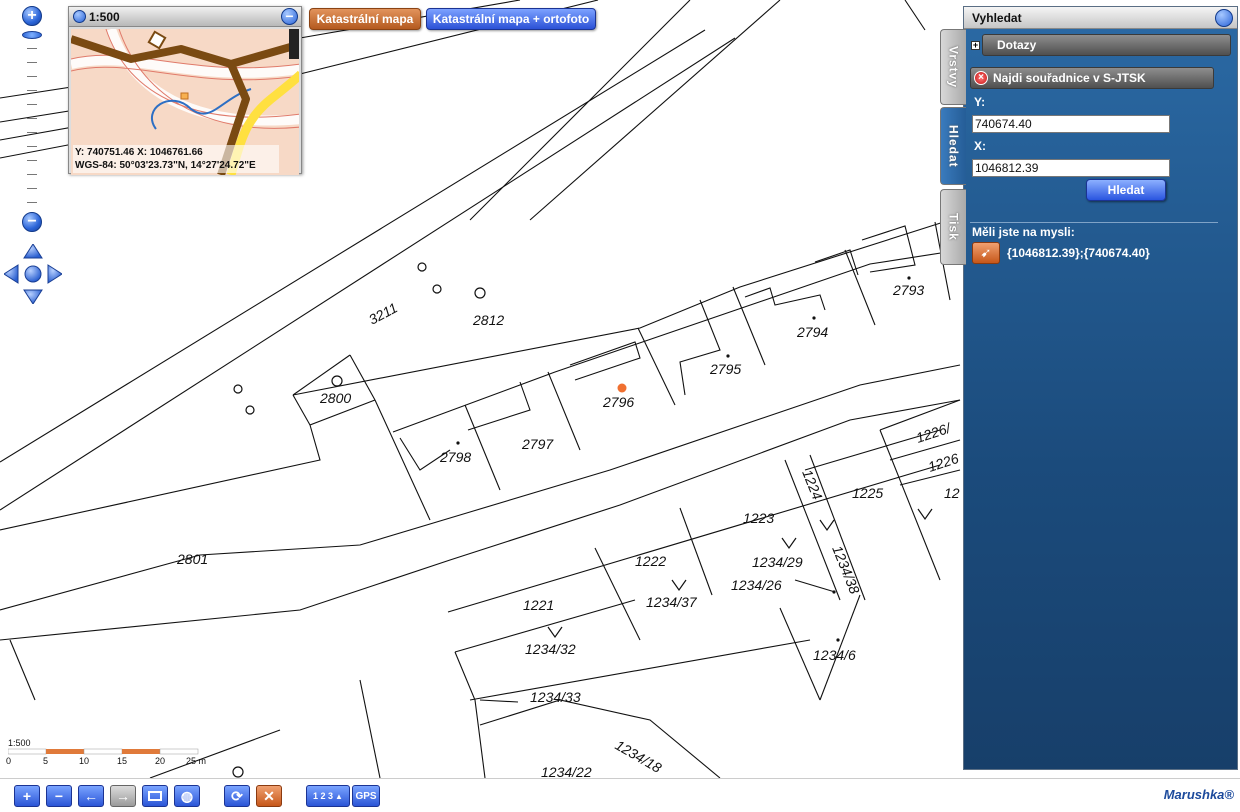  I want to click on search-button: Hledat, so click(1126, 190).